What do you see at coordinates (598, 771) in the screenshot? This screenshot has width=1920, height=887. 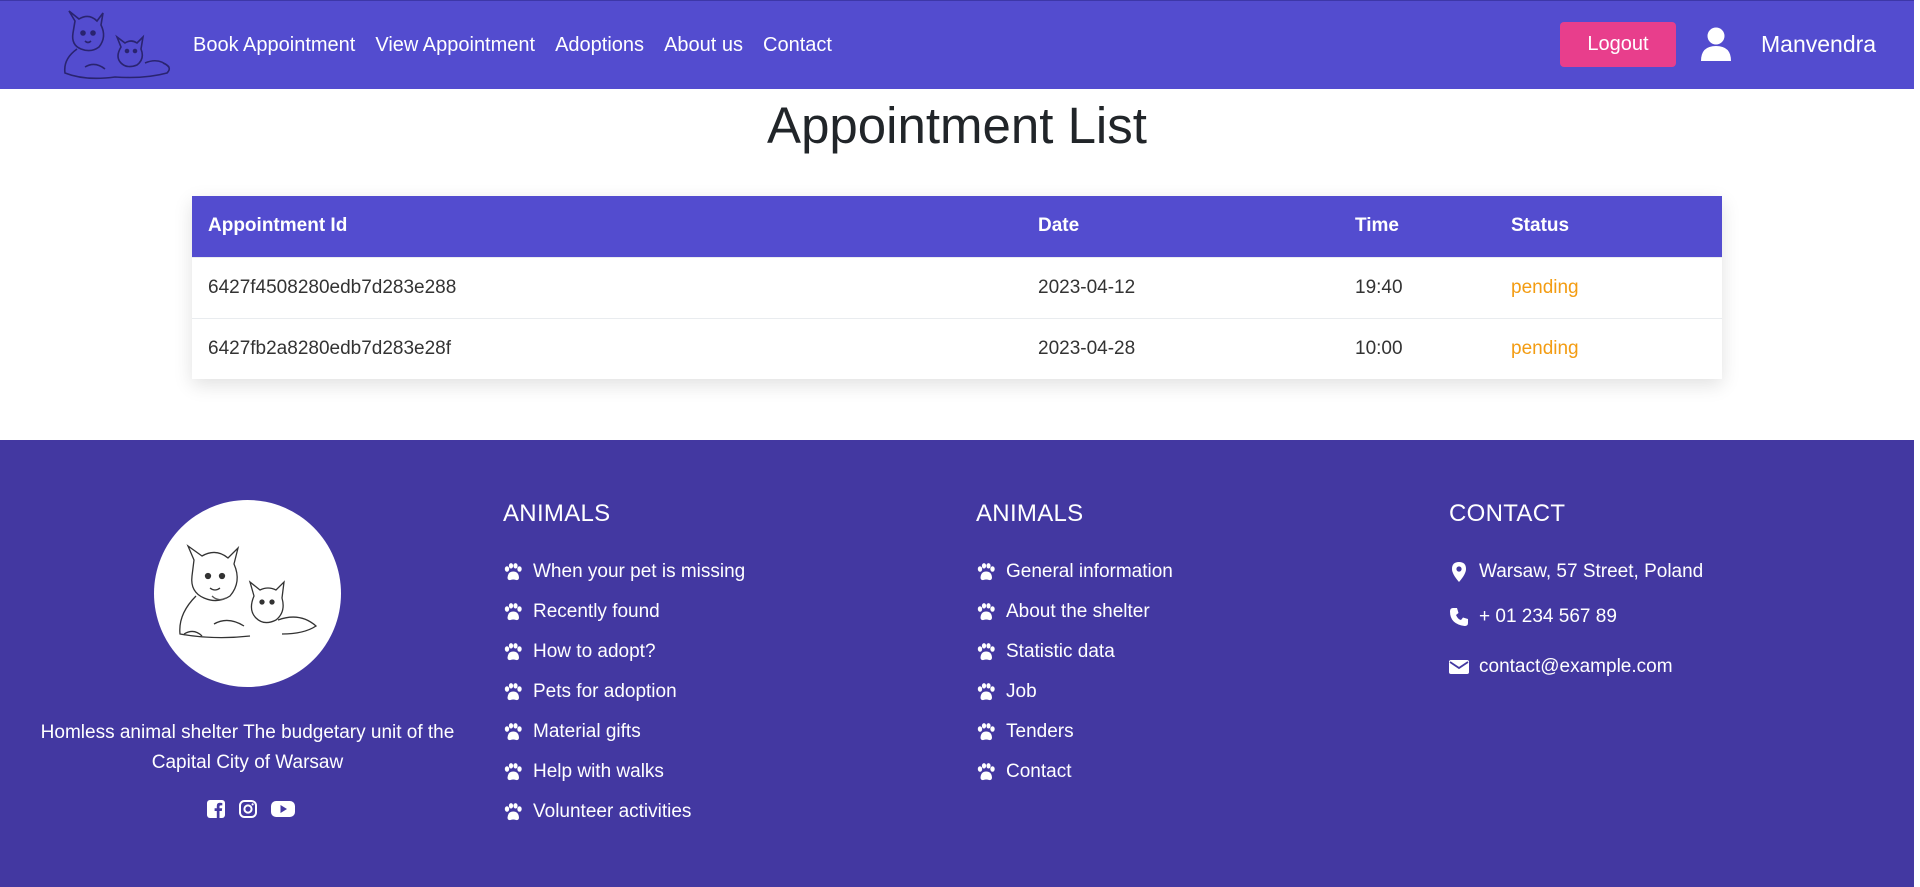 I see `footer-link-label: Help with walks` at bounding box center [598, 771].